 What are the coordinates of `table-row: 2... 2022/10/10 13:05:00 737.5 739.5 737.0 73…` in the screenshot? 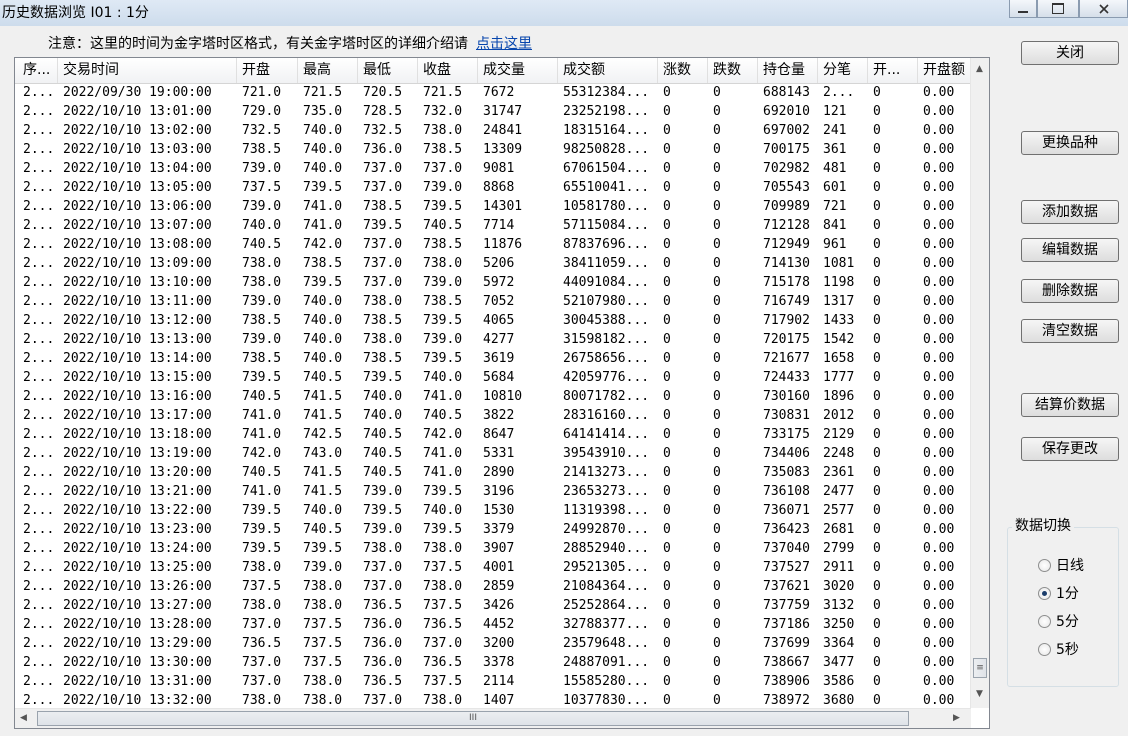 It's located at (493, 187).